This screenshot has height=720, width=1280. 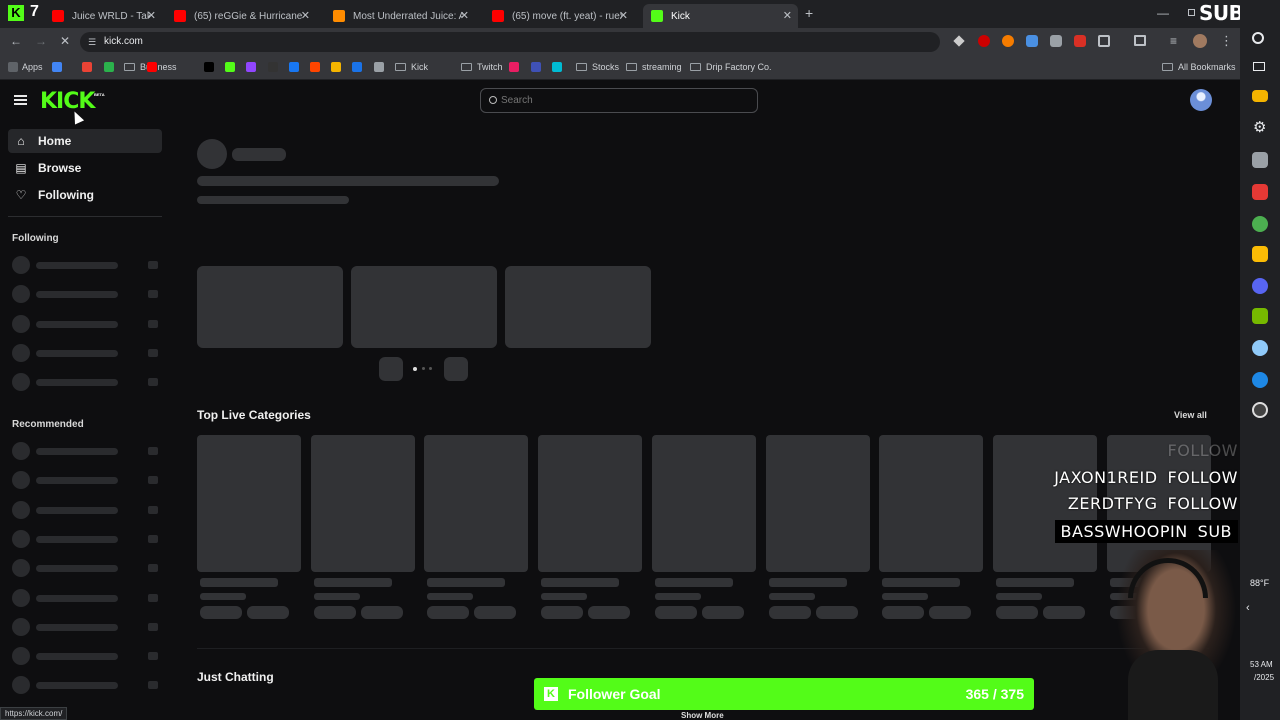 What do you see at coordinates (662, 67) in the screenshot?
I see `bookmark-label: streaming` at bounding box center [662, 67].